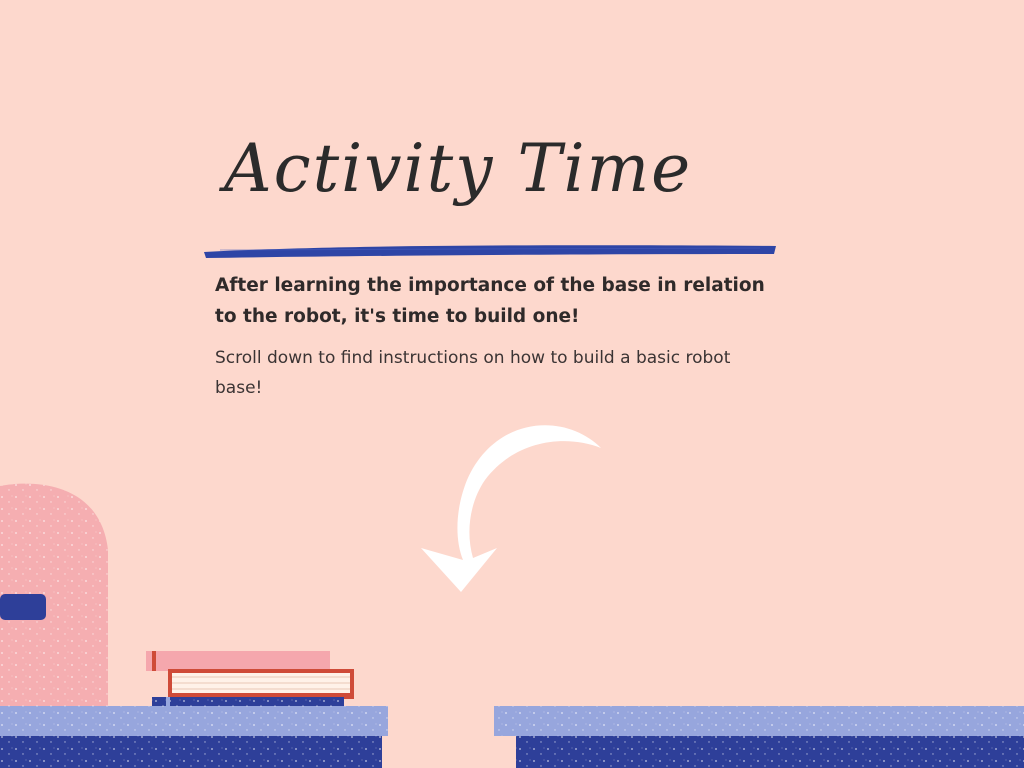  What do you see at coordinates (54, 594) in the screenshot?
I see `arch-icon` at bounding box center [54, 594].